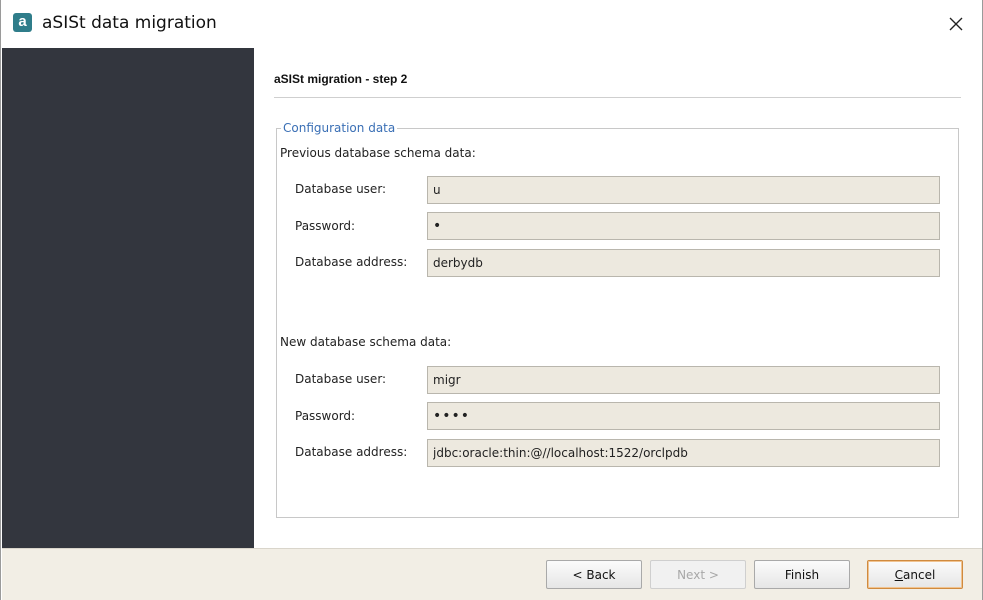 Image resolution: width=983 pixels, height=600 pixels. Describe the element at coordinates (919, 574) in the screenshot. I see `cancel-label-rest: ancel` at that location.